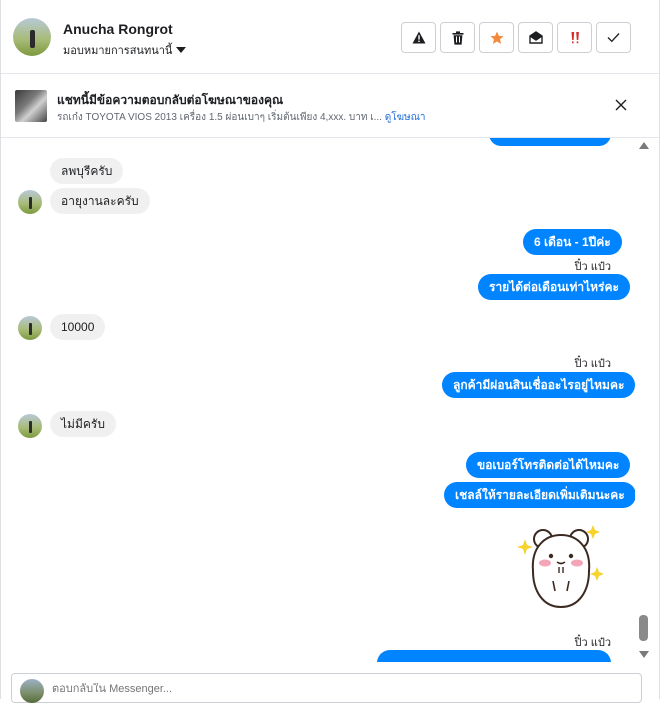 Image resolution: width=660 pixels, height=703 pixels. What do you see at coordinates (118, 51) in the screenshot?
I see `assign-label: มอบหมายการสนทนานี้` at bounding box center [118, 51].